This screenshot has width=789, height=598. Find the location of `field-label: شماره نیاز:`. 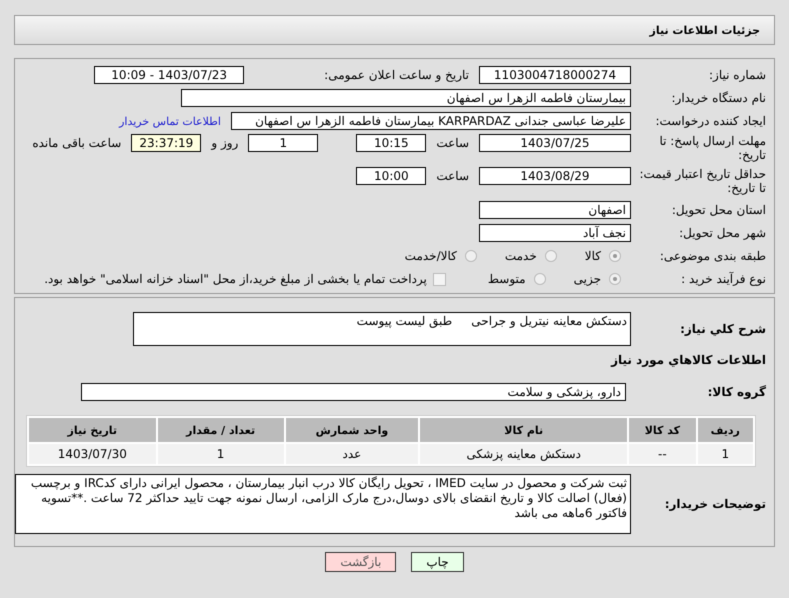

field-label: شماره نیاز: is located at coordinates (737, 75).